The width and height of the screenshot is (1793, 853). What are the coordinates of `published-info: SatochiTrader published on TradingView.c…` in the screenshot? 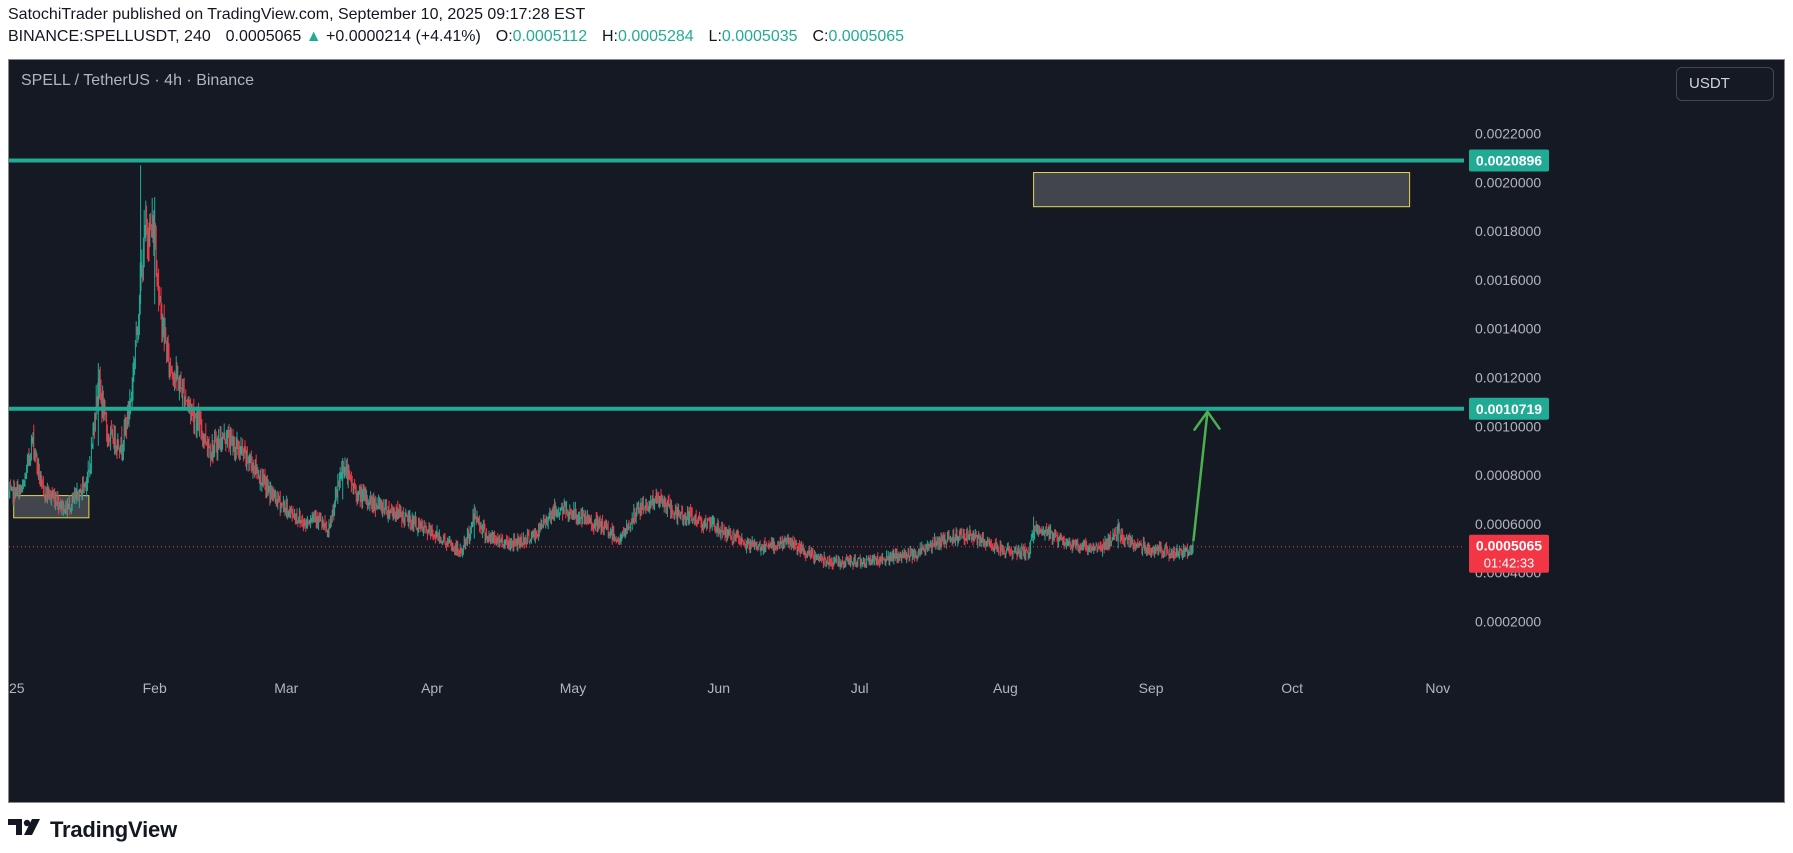 It's located at (297, 14).